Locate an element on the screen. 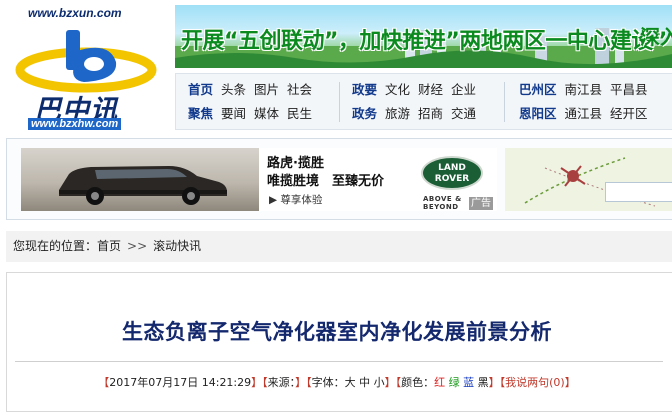  logo-url-bottom: www.bzxhw.com is located at coordinates (75, 124).